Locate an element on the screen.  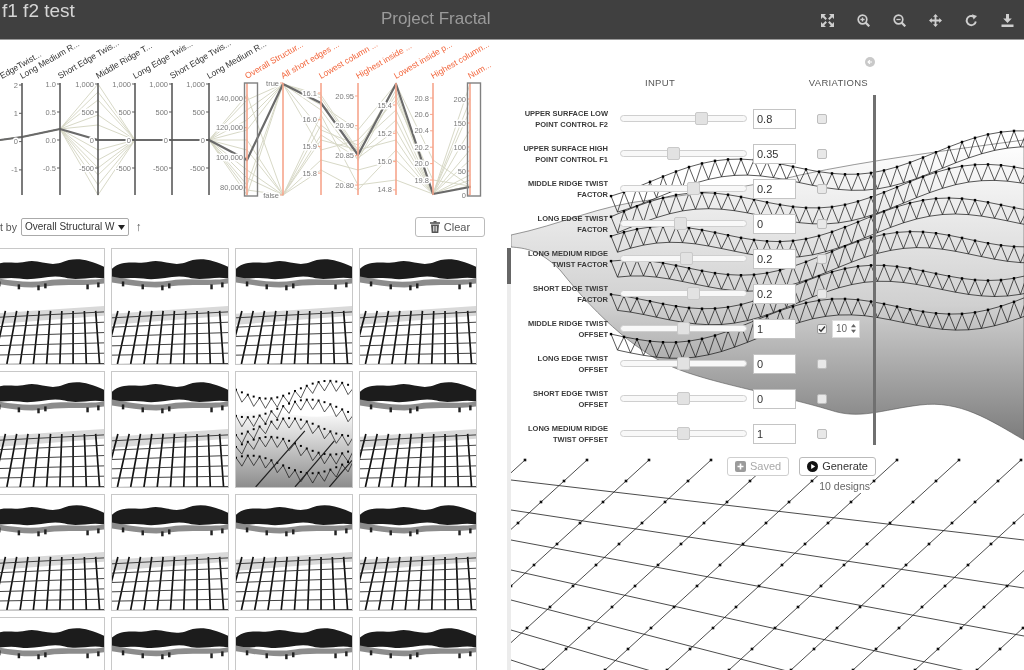
sort-label: t by is located at coordinates (8, 227).